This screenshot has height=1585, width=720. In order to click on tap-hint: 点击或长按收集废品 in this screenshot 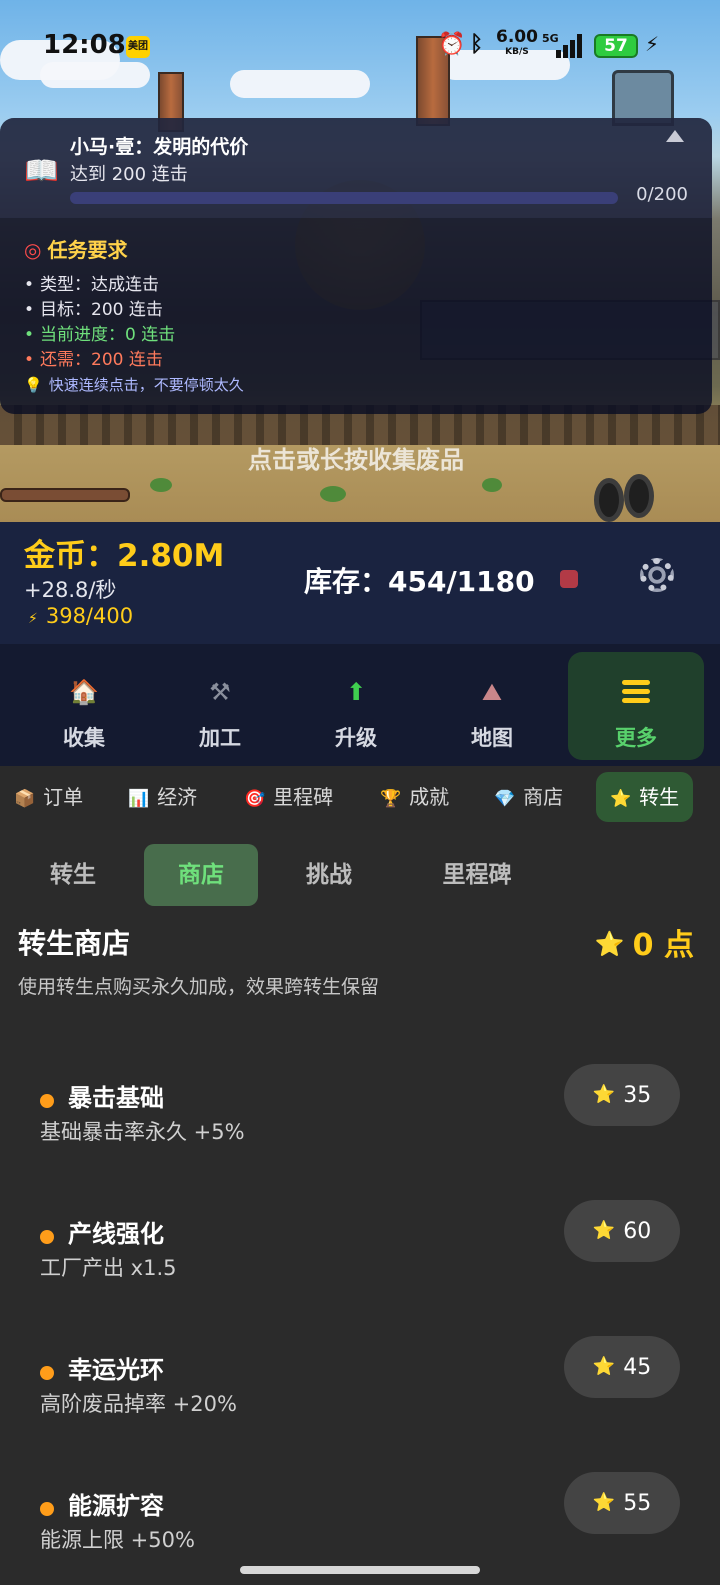, I will do `click(356, 460)`.